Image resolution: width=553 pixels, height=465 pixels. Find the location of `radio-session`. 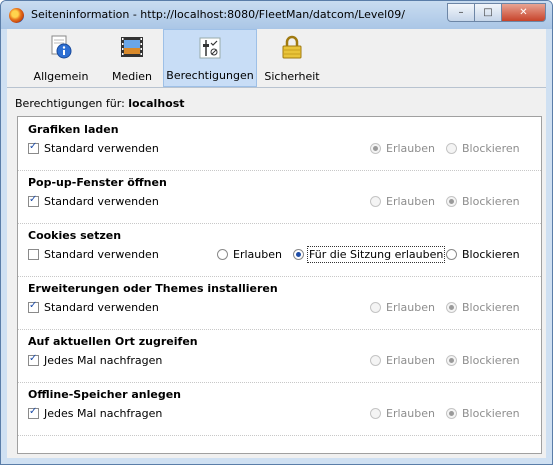

radio-session is located at coordinates (298, 254).